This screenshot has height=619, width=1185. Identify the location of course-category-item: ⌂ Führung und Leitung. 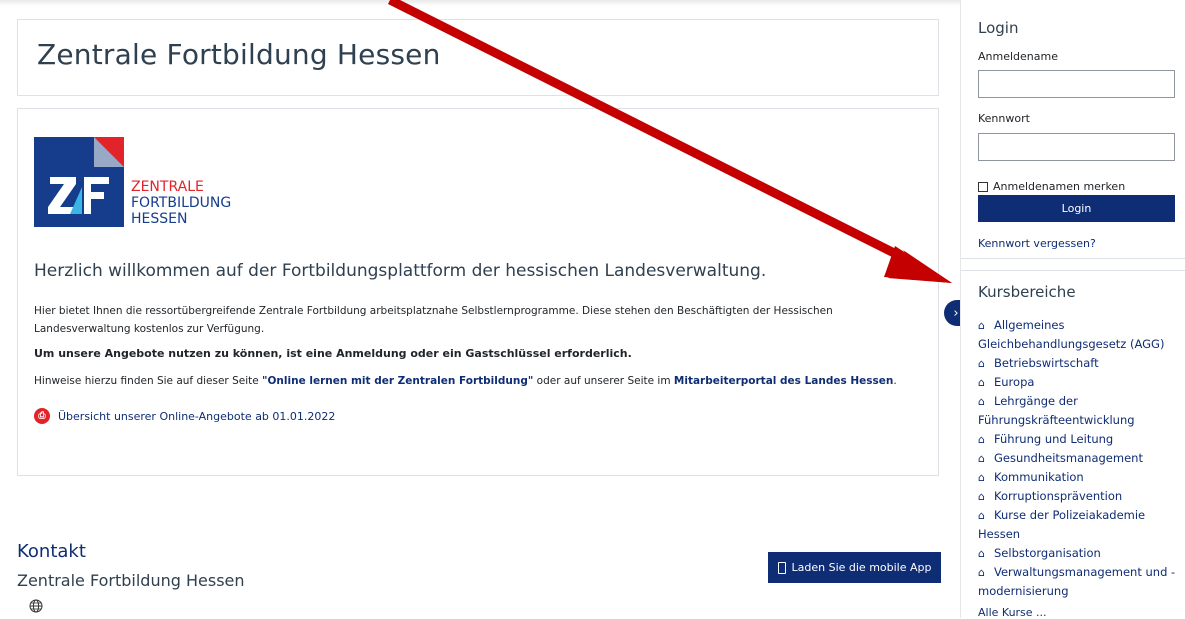
(1078, 439).